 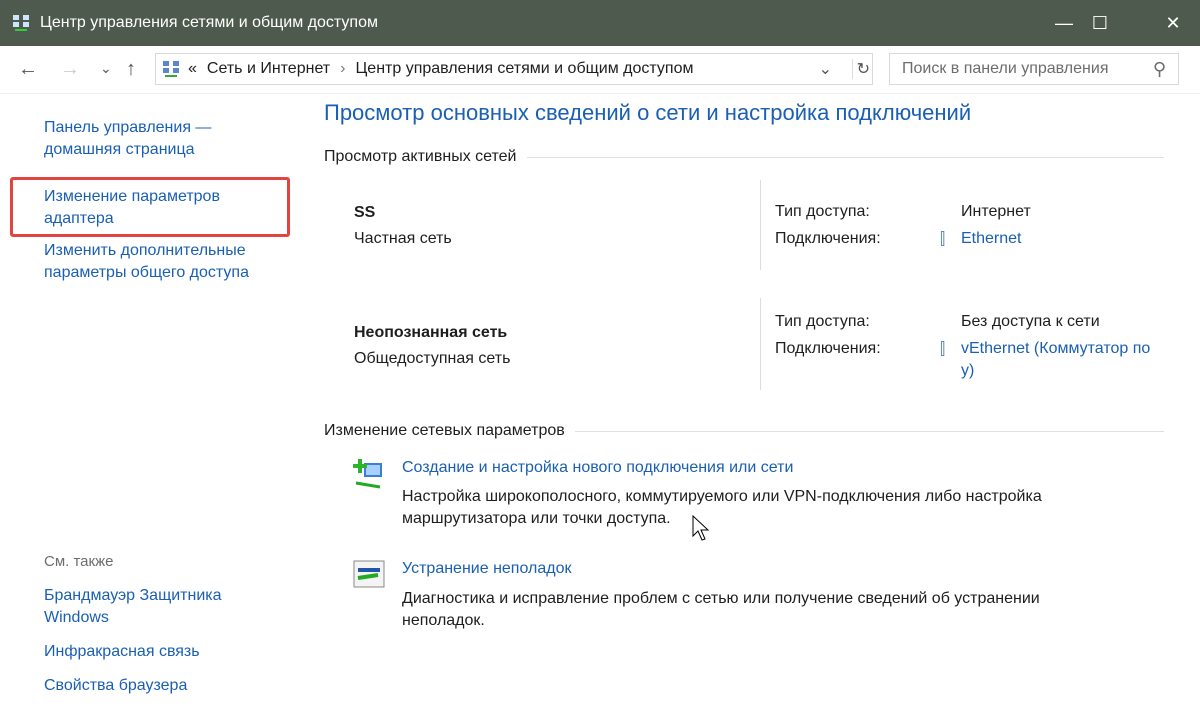 I want to click on new-connection-icon, so click(x=367, y=474).